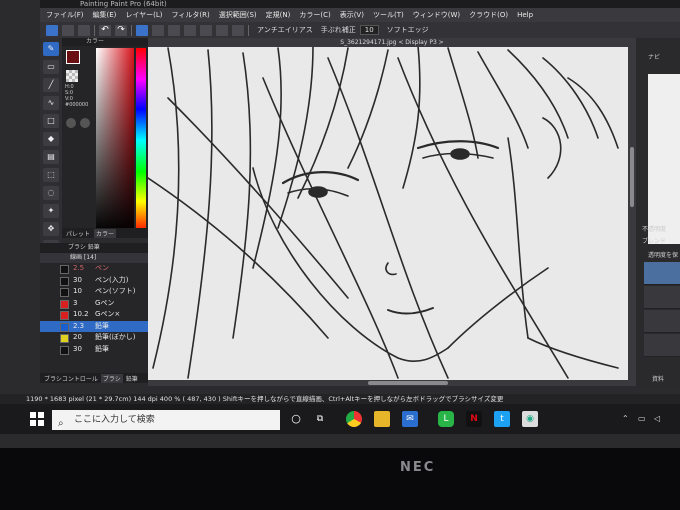 This screenshot has height=510, width=680. What do you see at coordinates (71, 378) in the screenshot?
I see `tab-brush-control: ブラシコントロール` at bounding box center [71, 378].